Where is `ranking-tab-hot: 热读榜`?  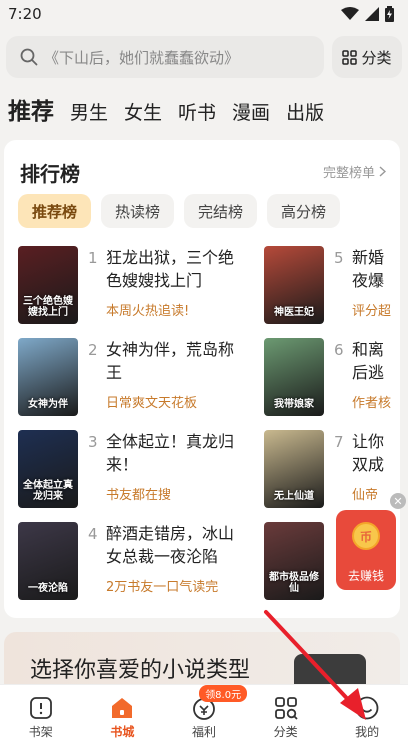 ranking-tab-hot: 热读榜 is located at coordinates (138, 211).